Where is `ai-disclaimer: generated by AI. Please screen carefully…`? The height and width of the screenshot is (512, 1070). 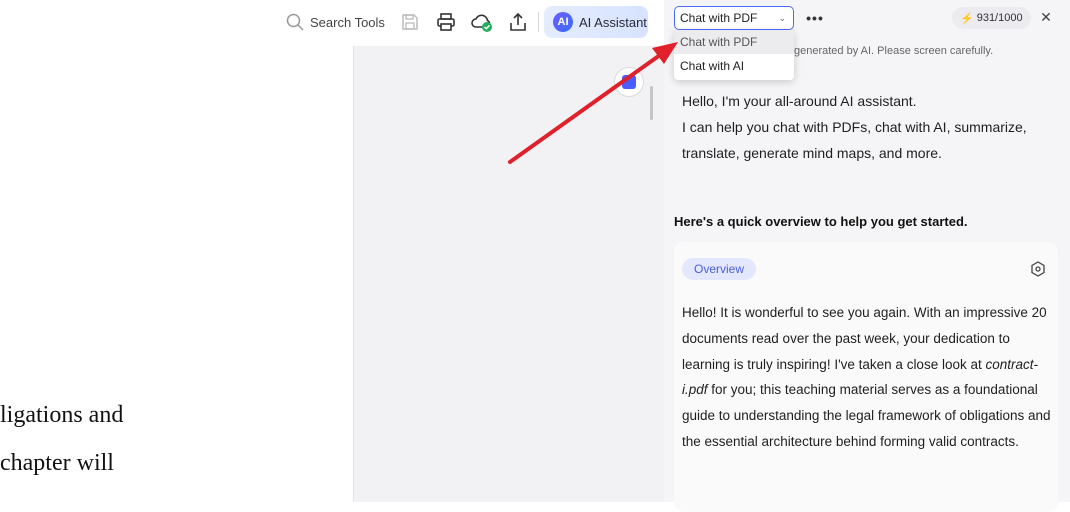 ai-disclaimer: generated by AI. Please screen carefully… is located at coordinates (894, 51).